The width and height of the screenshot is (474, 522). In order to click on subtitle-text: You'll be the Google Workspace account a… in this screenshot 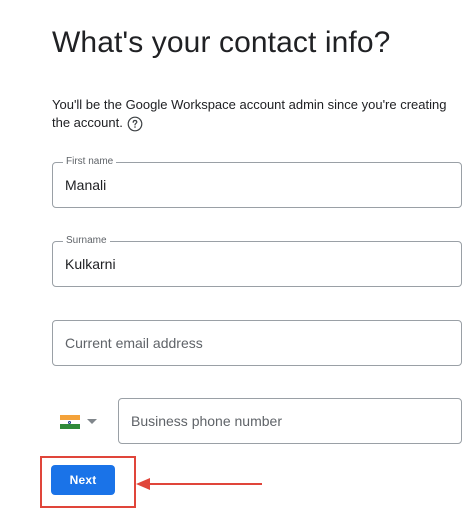, I will do `click(249, 113)`.